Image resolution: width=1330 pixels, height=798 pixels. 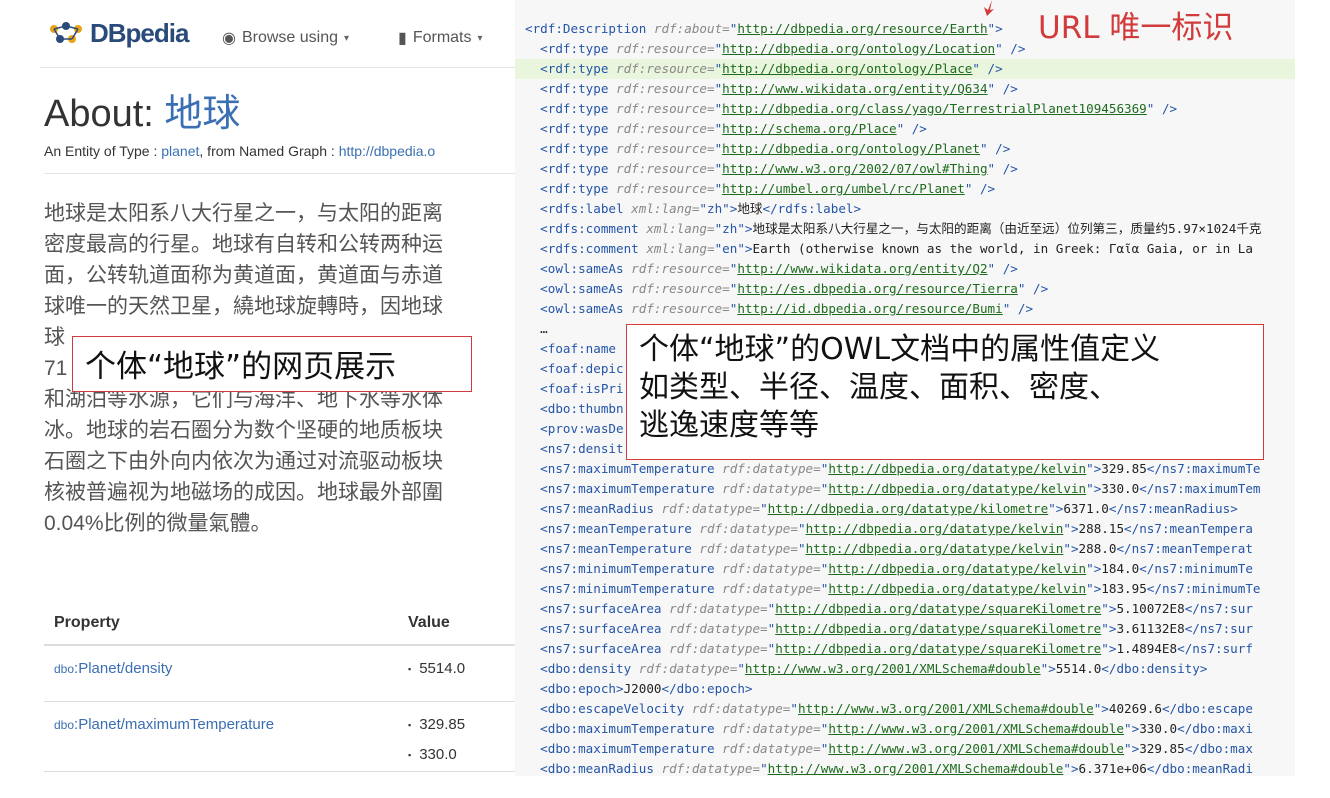 What do you see at coordinates (854, 88) in the screenshot?
I see `code-url-link: http://www.wikidata.org/entity/Q634` at bounding box center [854, 88].